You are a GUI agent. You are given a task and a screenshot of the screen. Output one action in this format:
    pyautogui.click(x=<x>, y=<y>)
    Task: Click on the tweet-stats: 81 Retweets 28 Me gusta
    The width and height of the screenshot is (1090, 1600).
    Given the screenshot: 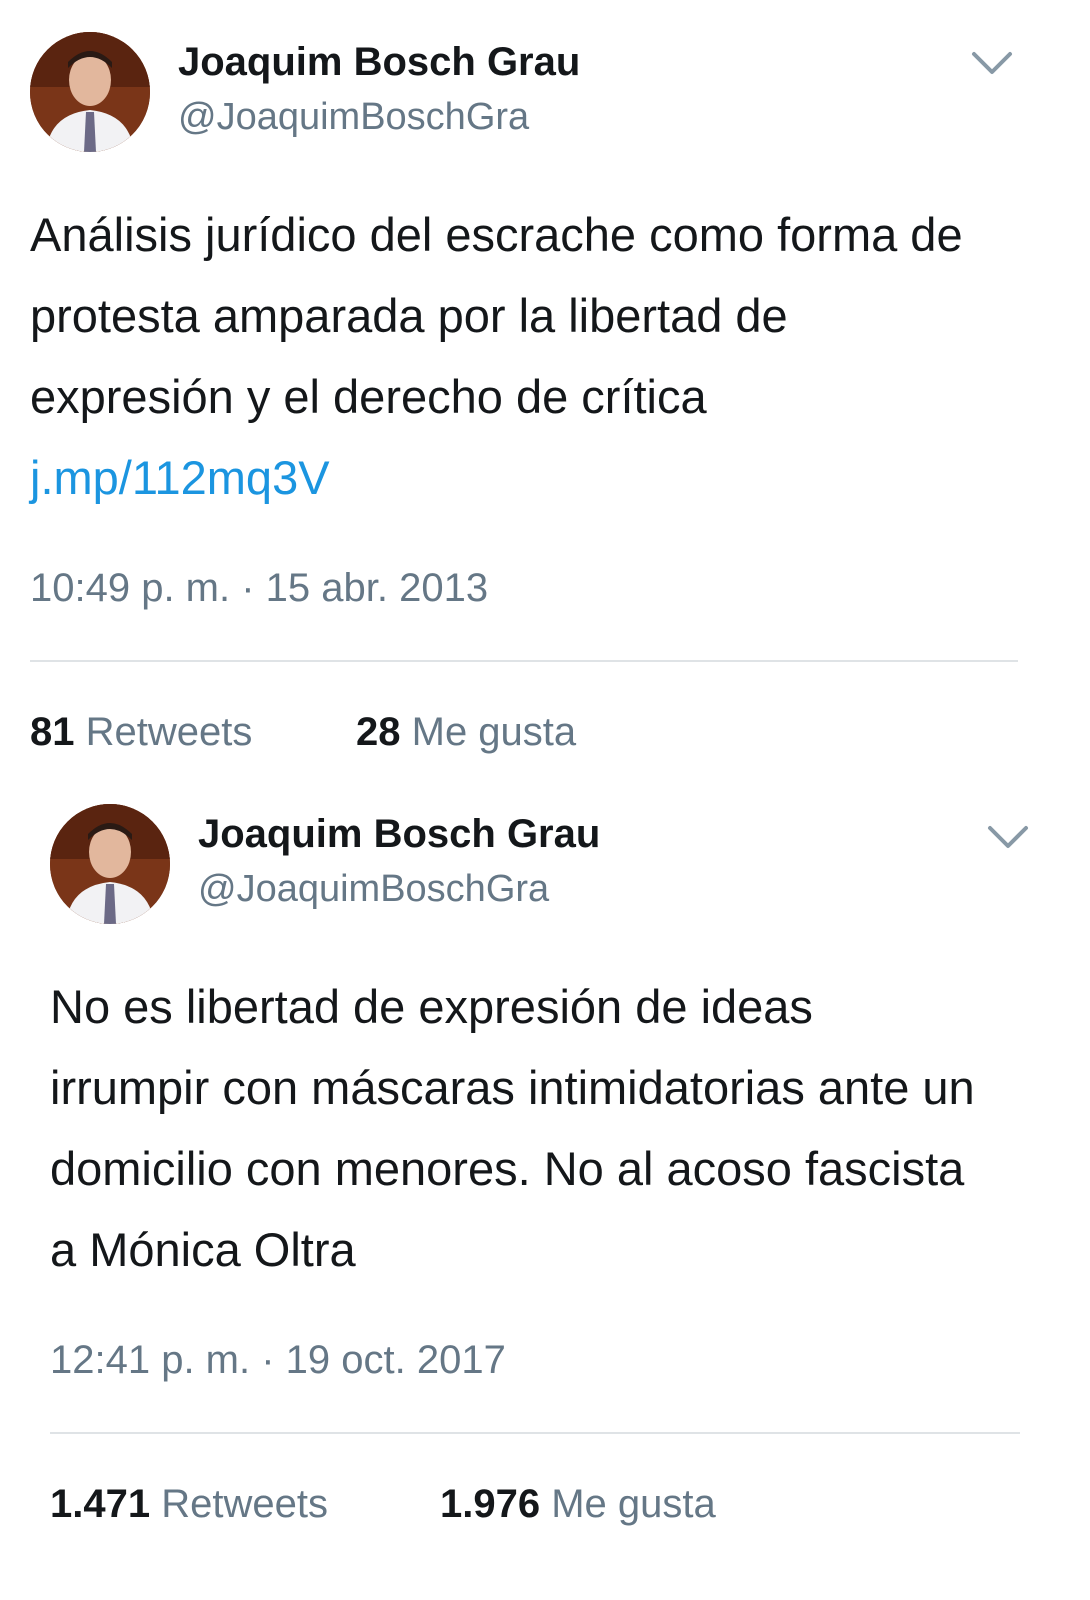 What is the action you would take?
    pyautogui.click(x=303, y=732)
    